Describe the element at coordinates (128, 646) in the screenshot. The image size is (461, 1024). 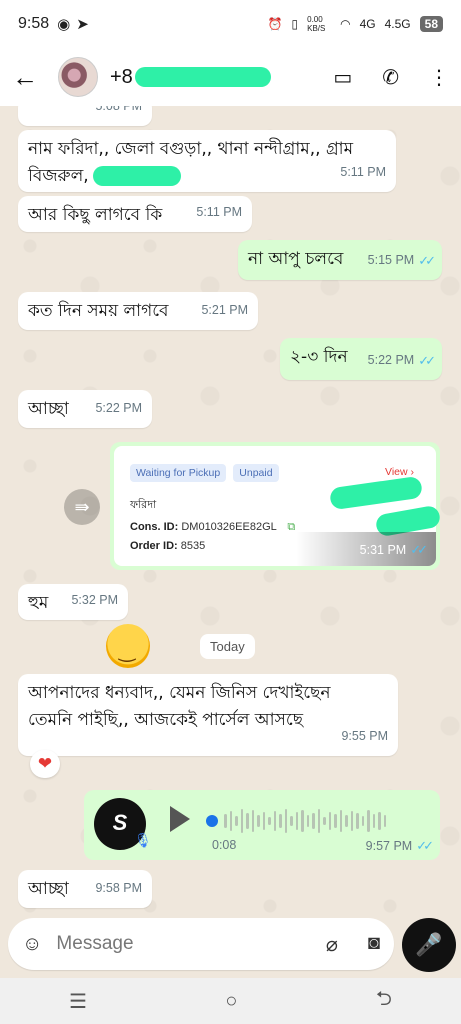
I see `smiling-hearts-emoji` at that location.